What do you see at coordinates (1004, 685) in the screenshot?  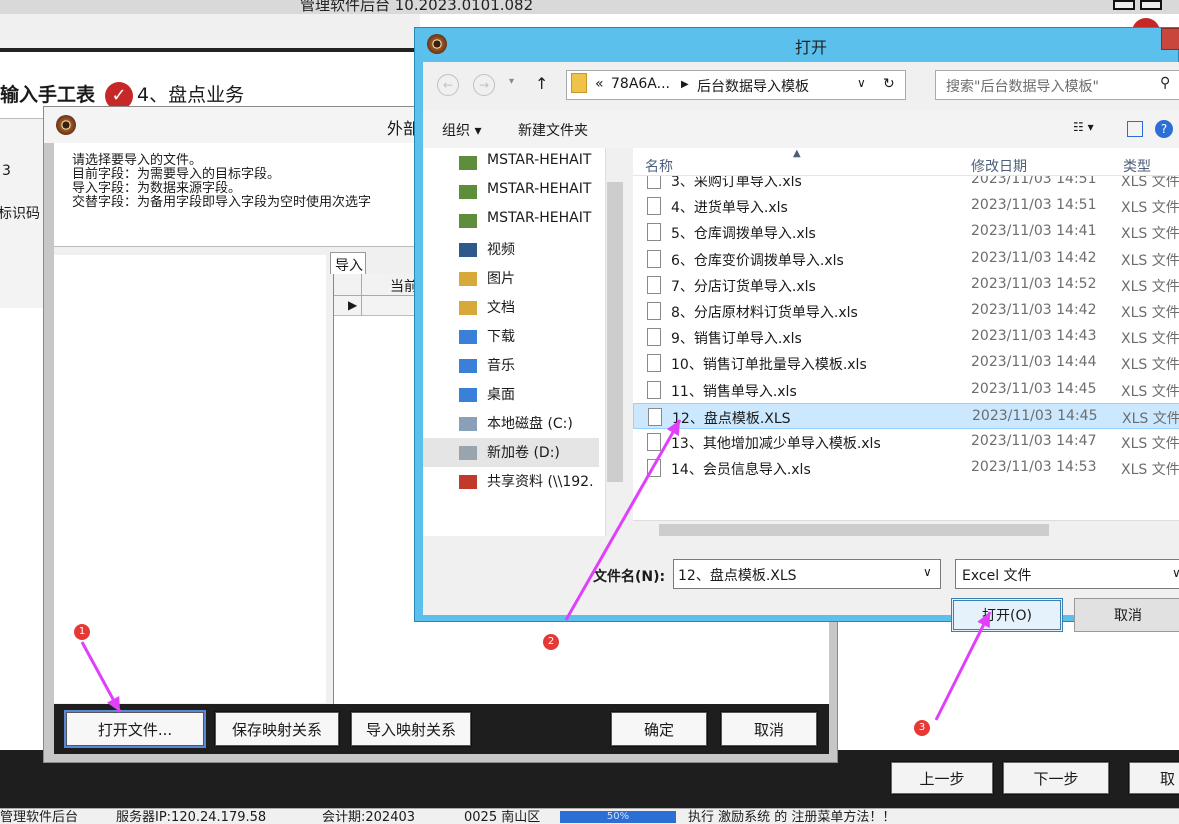 I see `background-area` at bounding box center [1004, 685].